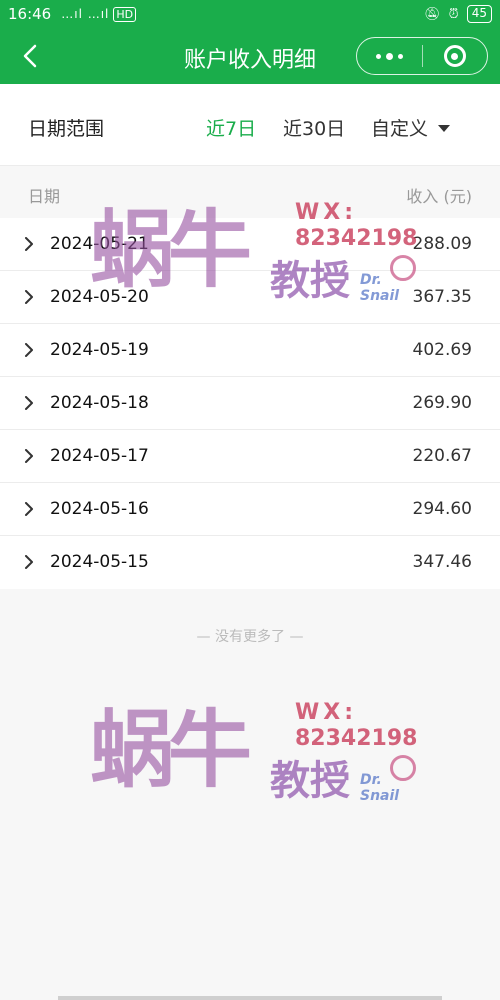 The width and height of the screenshot is (500, 1000). What do you see at coordinates (314, 127) in the screenshot?
I see `tab-30-days: 近30日` at bounding box center [314, 127].